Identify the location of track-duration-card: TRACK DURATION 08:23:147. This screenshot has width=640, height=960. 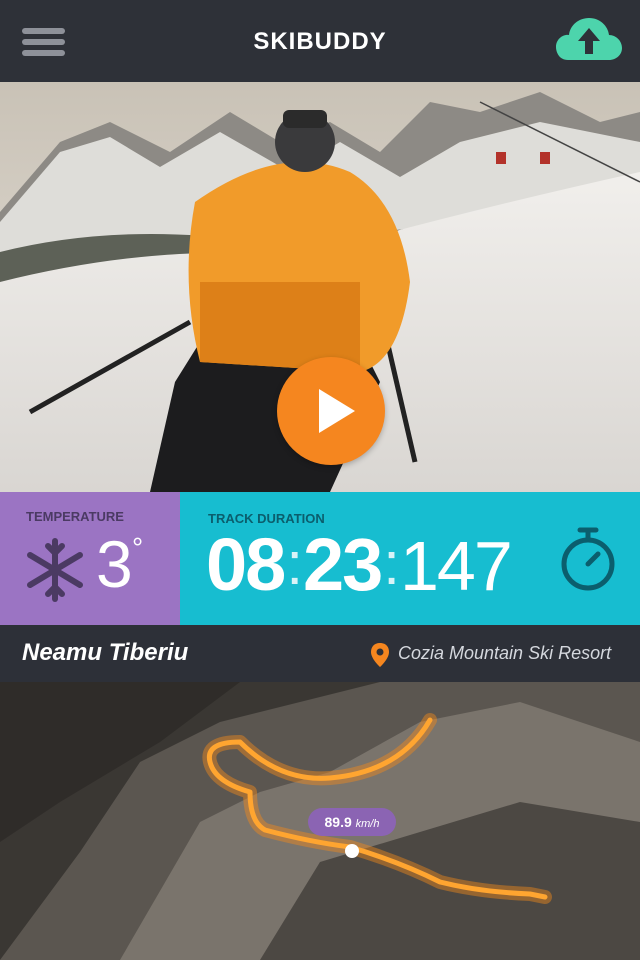
(410, 558).